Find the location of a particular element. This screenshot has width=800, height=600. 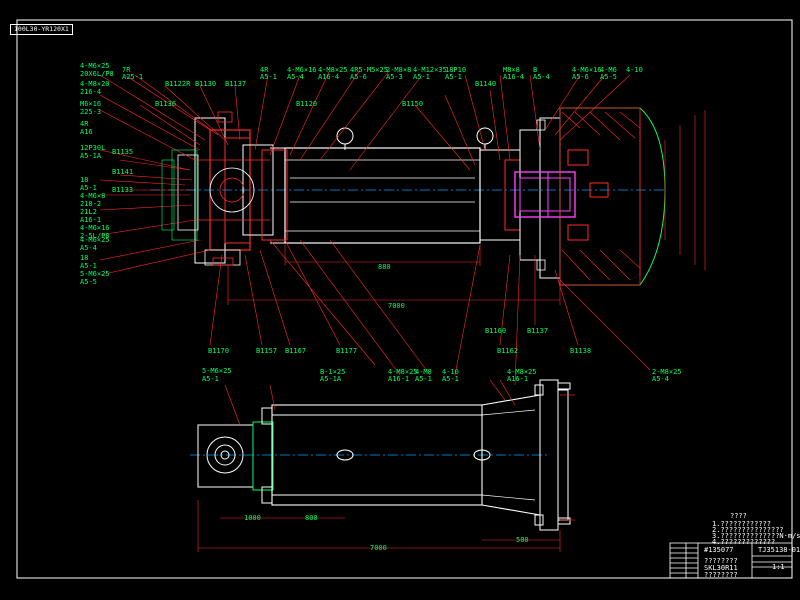

callout-left-4: M6×16 is located at coordinates (91, 104).